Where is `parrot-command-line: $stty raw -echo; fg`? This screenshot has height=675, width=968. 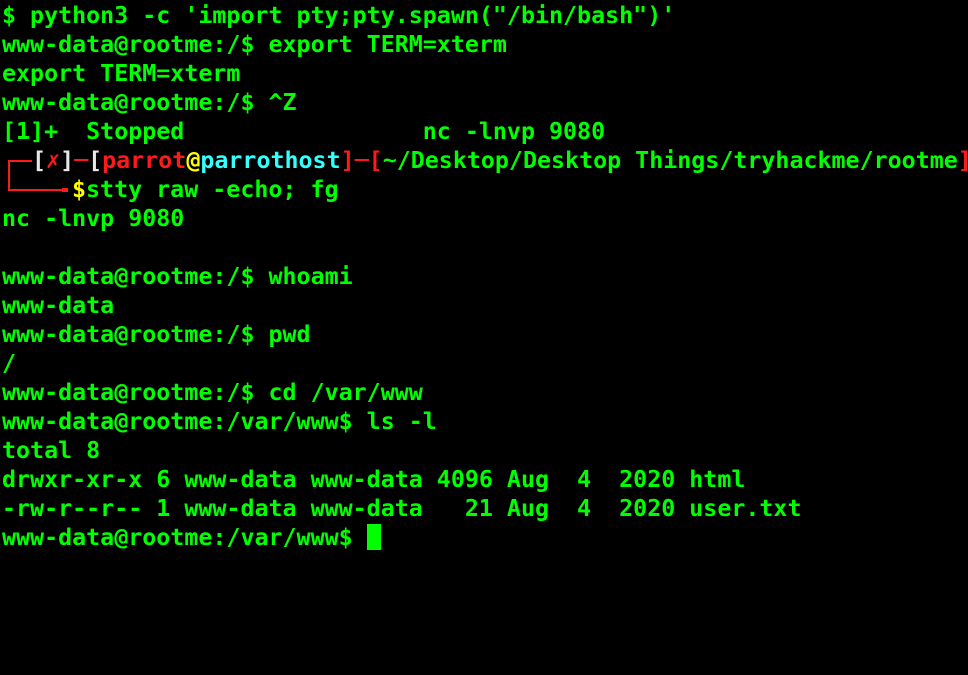 parrot-command-line: $stty raw -echo; fg is located at coordinates (170, 189).